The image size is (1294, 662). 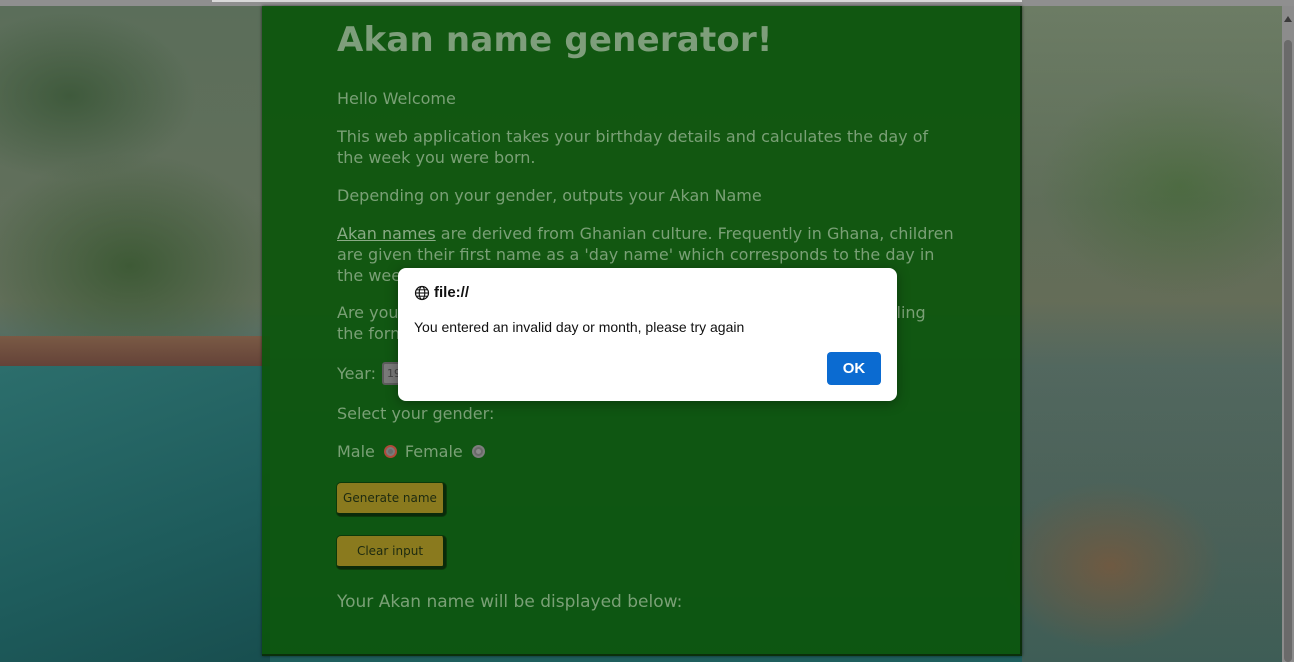 What do you see at coordinates (854, 368) in the screenshot?
I see `ok-button: OK` at bounding box center [854, 368].